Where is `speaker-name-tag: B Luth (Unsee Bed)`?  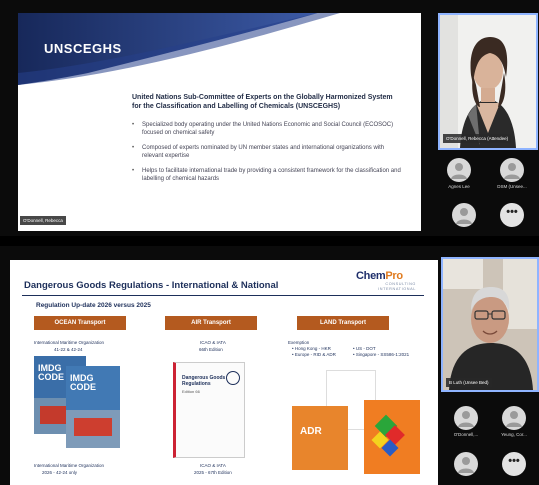
speaker-name-tag: B Luth (Unsee Bed) is located at coordinates (469, 382).